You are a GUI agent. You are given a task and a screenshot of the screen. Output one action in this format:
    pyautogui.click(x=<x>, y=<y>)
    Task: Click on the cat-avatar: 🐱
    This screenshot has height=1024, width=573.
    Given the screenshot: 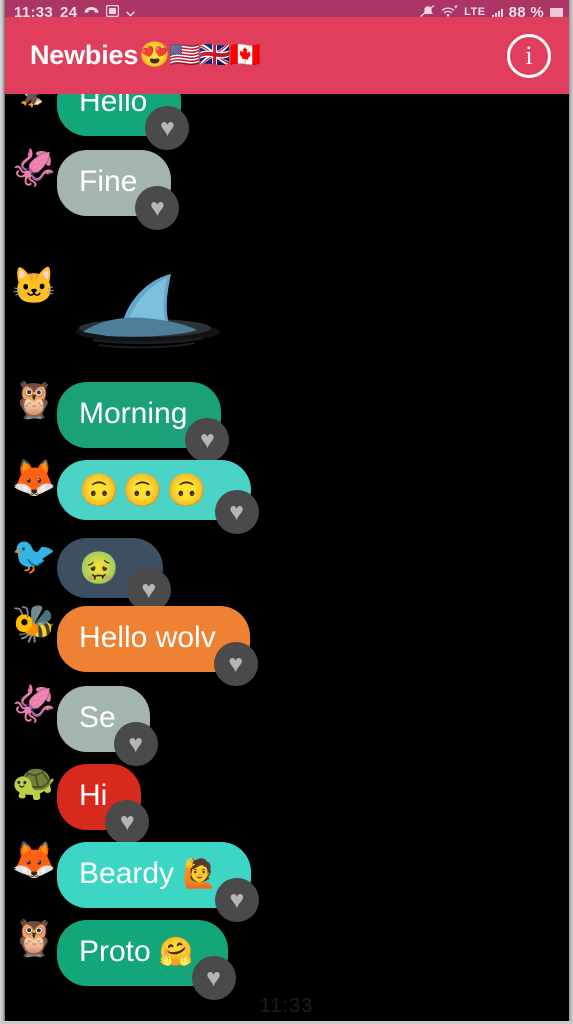 What is the action you would take?
    pyautogui.click(x=34, y=286)
    